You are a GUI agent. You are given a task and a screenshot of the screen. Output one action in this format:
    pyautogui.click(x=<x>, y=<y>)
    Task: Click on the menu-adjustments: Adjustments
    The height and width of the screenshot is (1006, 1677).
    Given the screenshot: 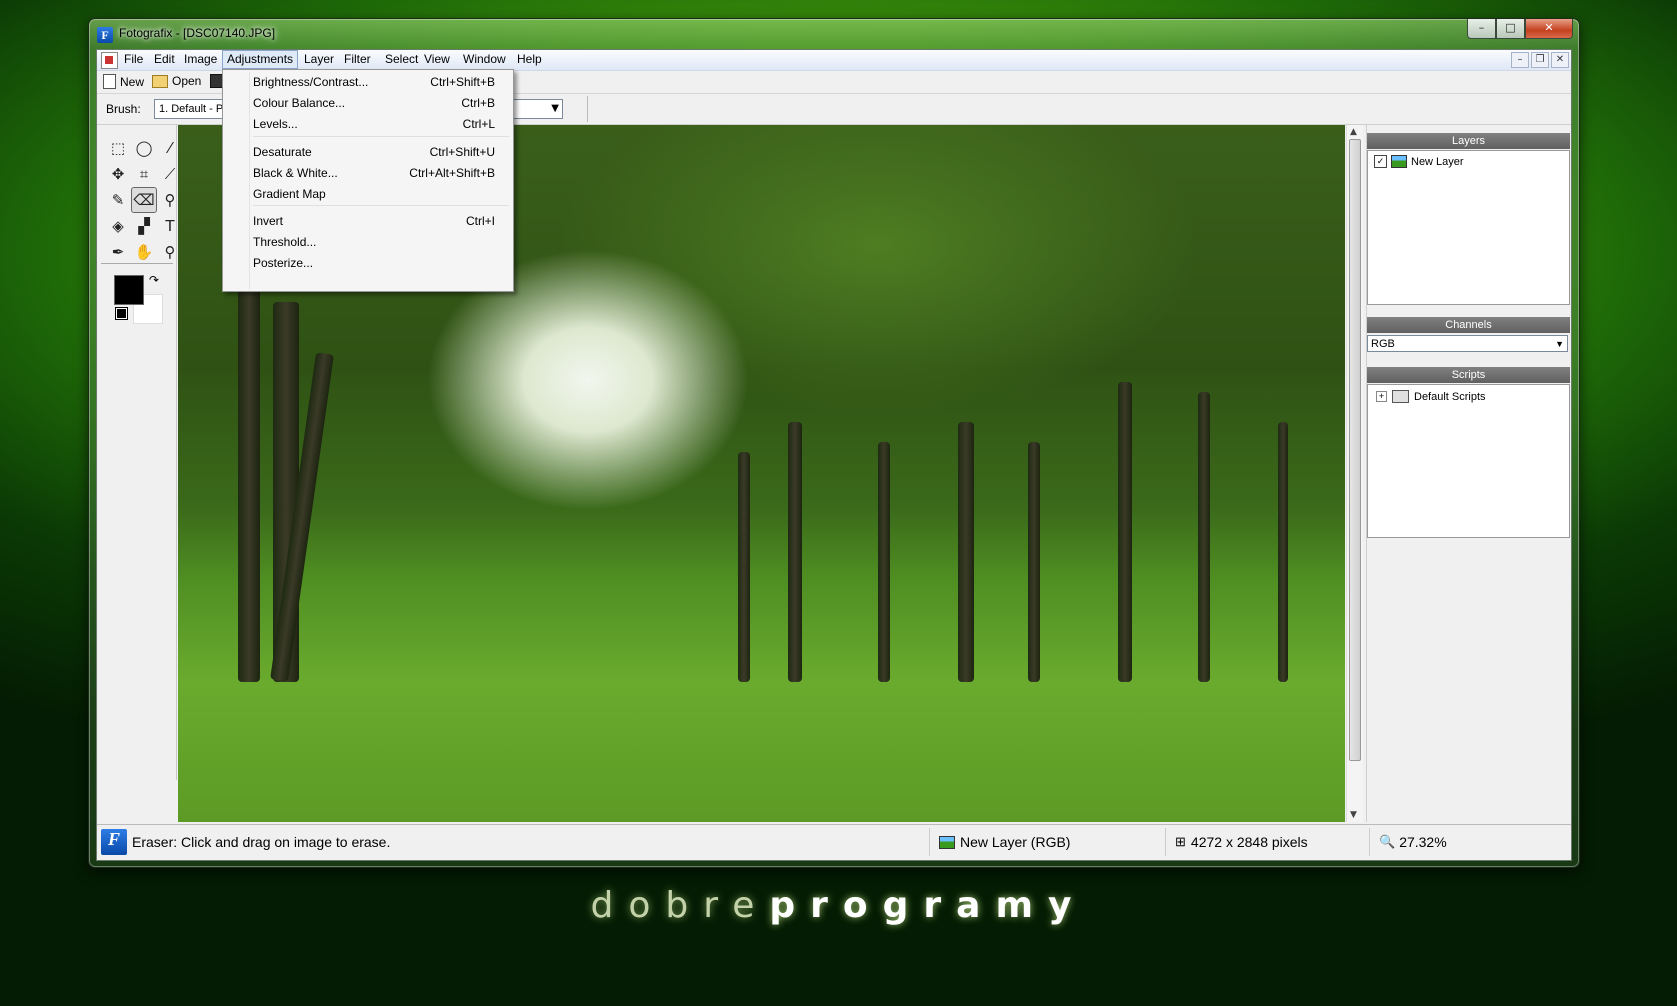 What is the action you would take?
    pyautogui.click(x=260, y=59)
    